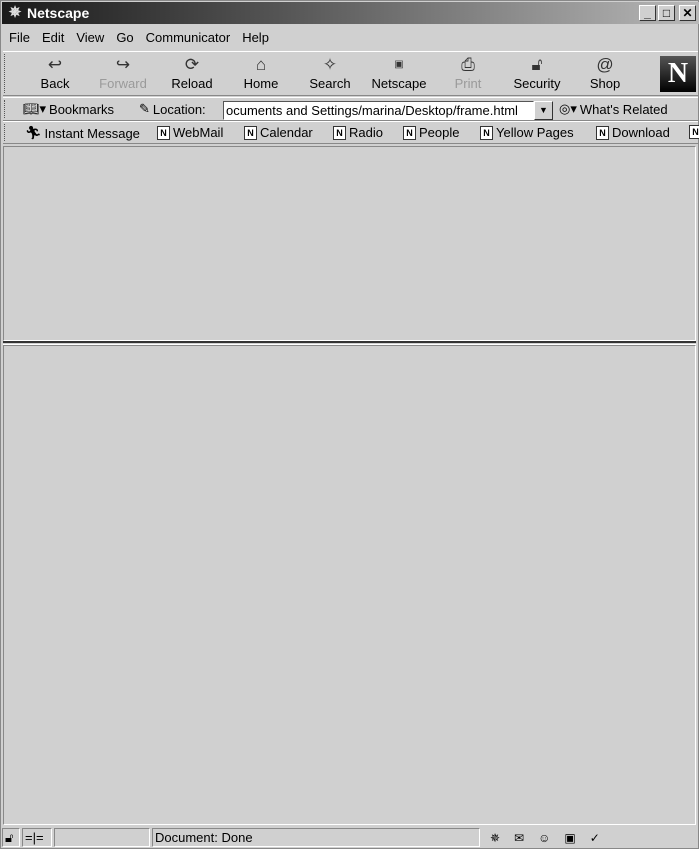  I want to click on home-icon: ⌂, so click(261, 64).